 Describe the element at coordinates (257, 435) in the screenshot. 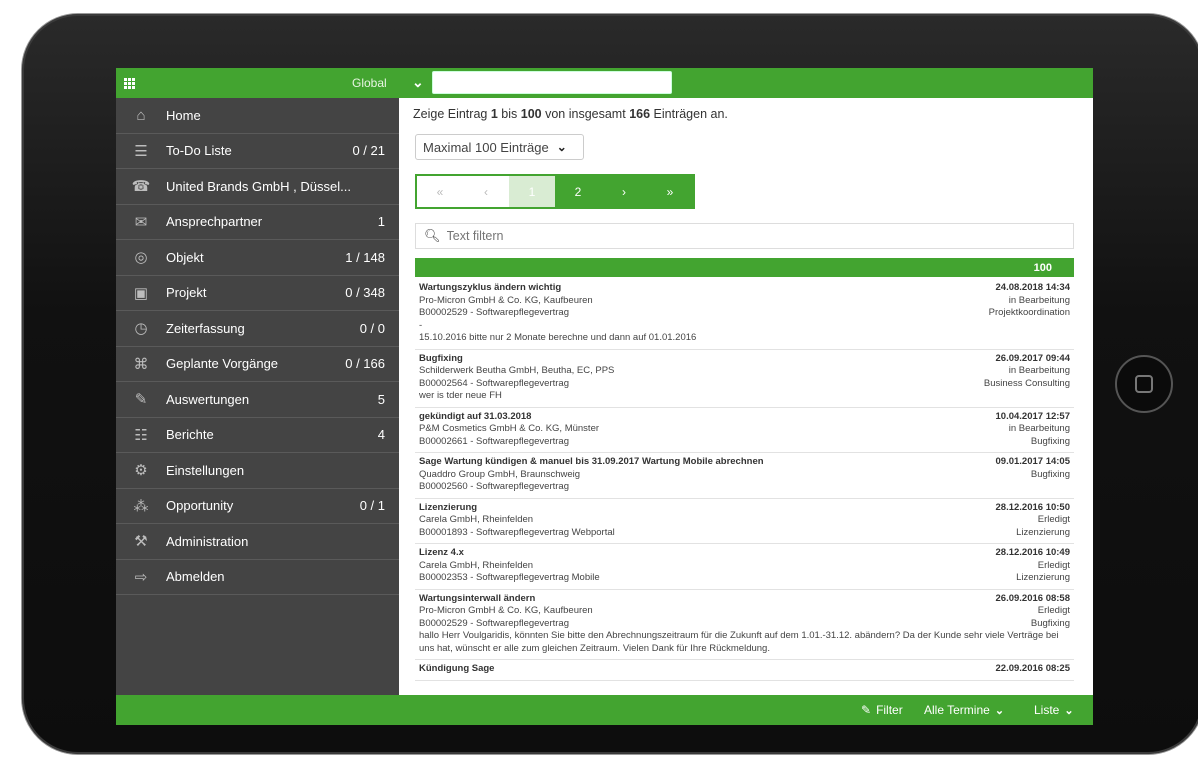

I see `sidebar-item-berichte: ☷ Berichte 4` at that location.